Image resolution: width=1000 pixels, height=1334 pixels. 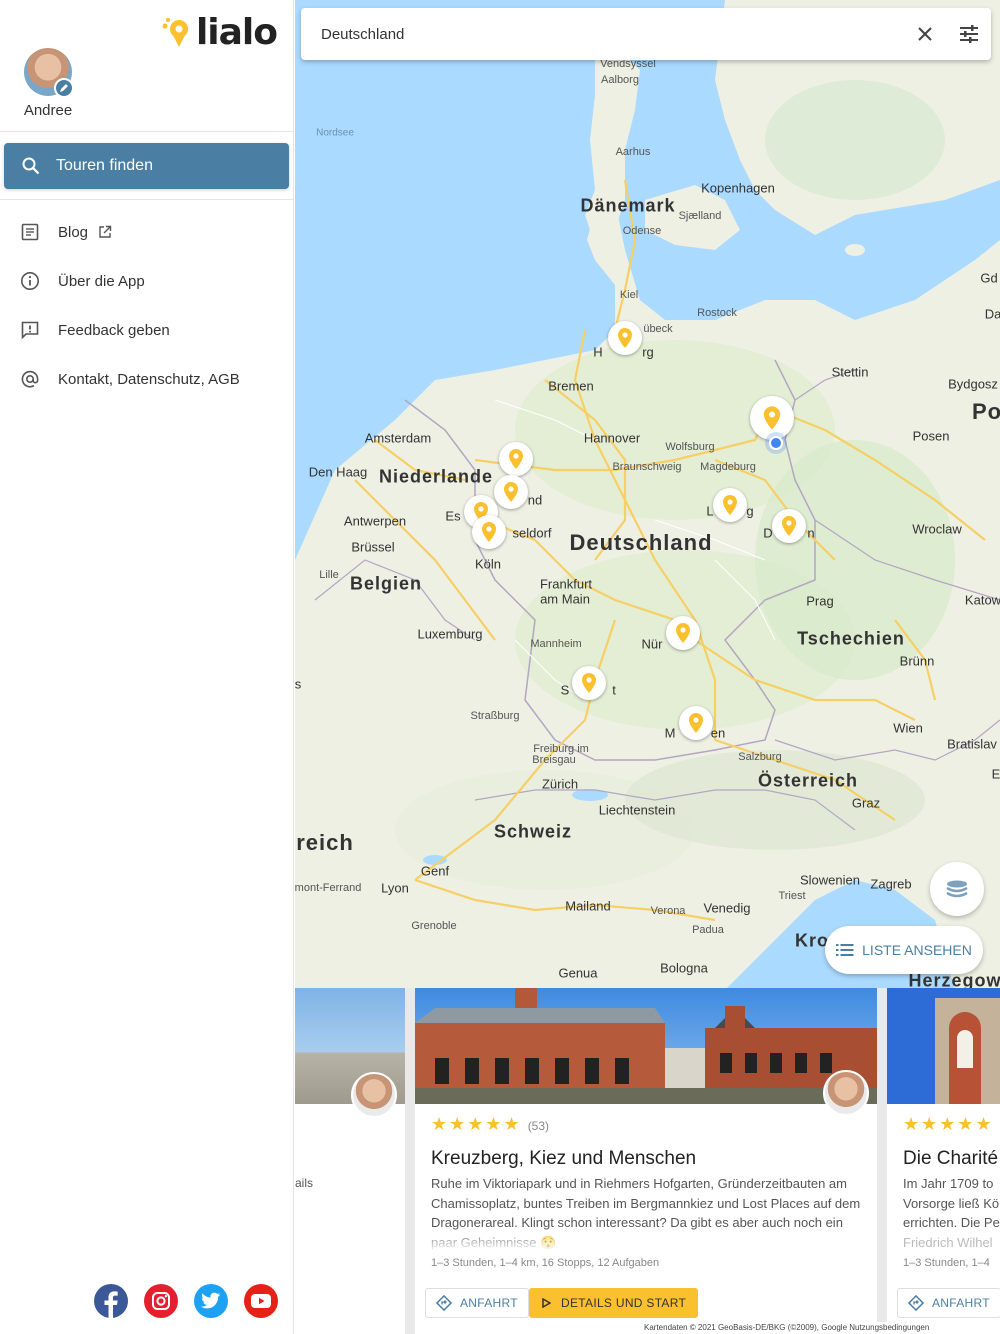 I want to click on map-label: Dänemark, so click(x=628, y=205).